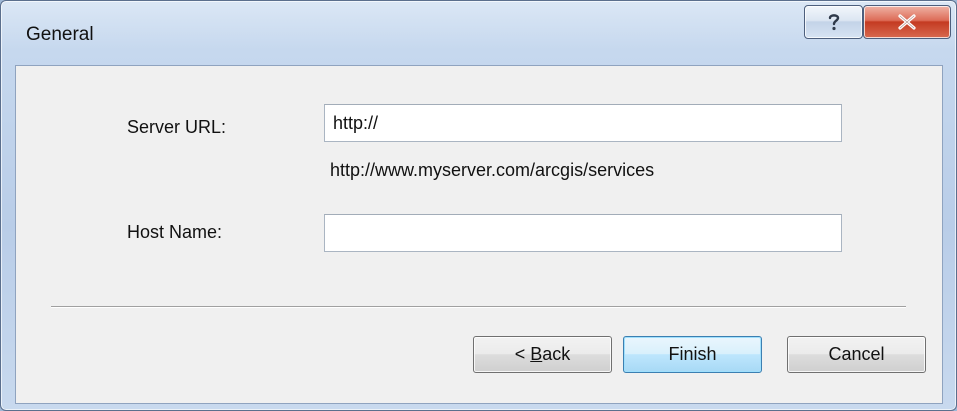 The width and height of the screenshot is (957, 411). Describe the element at coordinates (175, 232) in the screenshot. I see `host-name-label: Host Name:` at that location.